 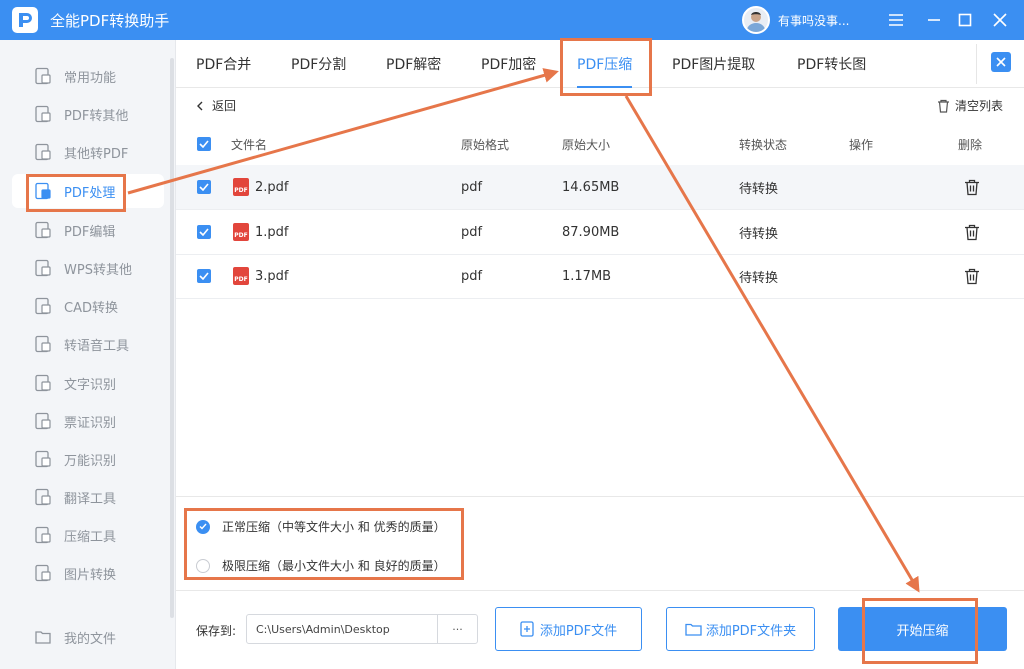 I want to click on sidebar-item-label: 压缩工具, so click(x=90, y=537).